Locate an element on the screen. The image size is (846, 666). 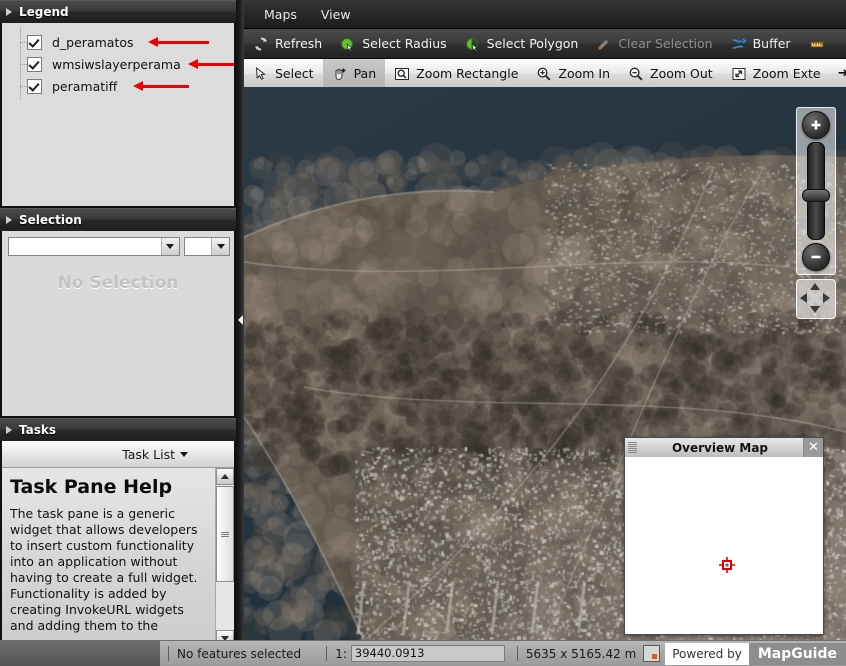
plus-icon is located at coordinates (816, 125).